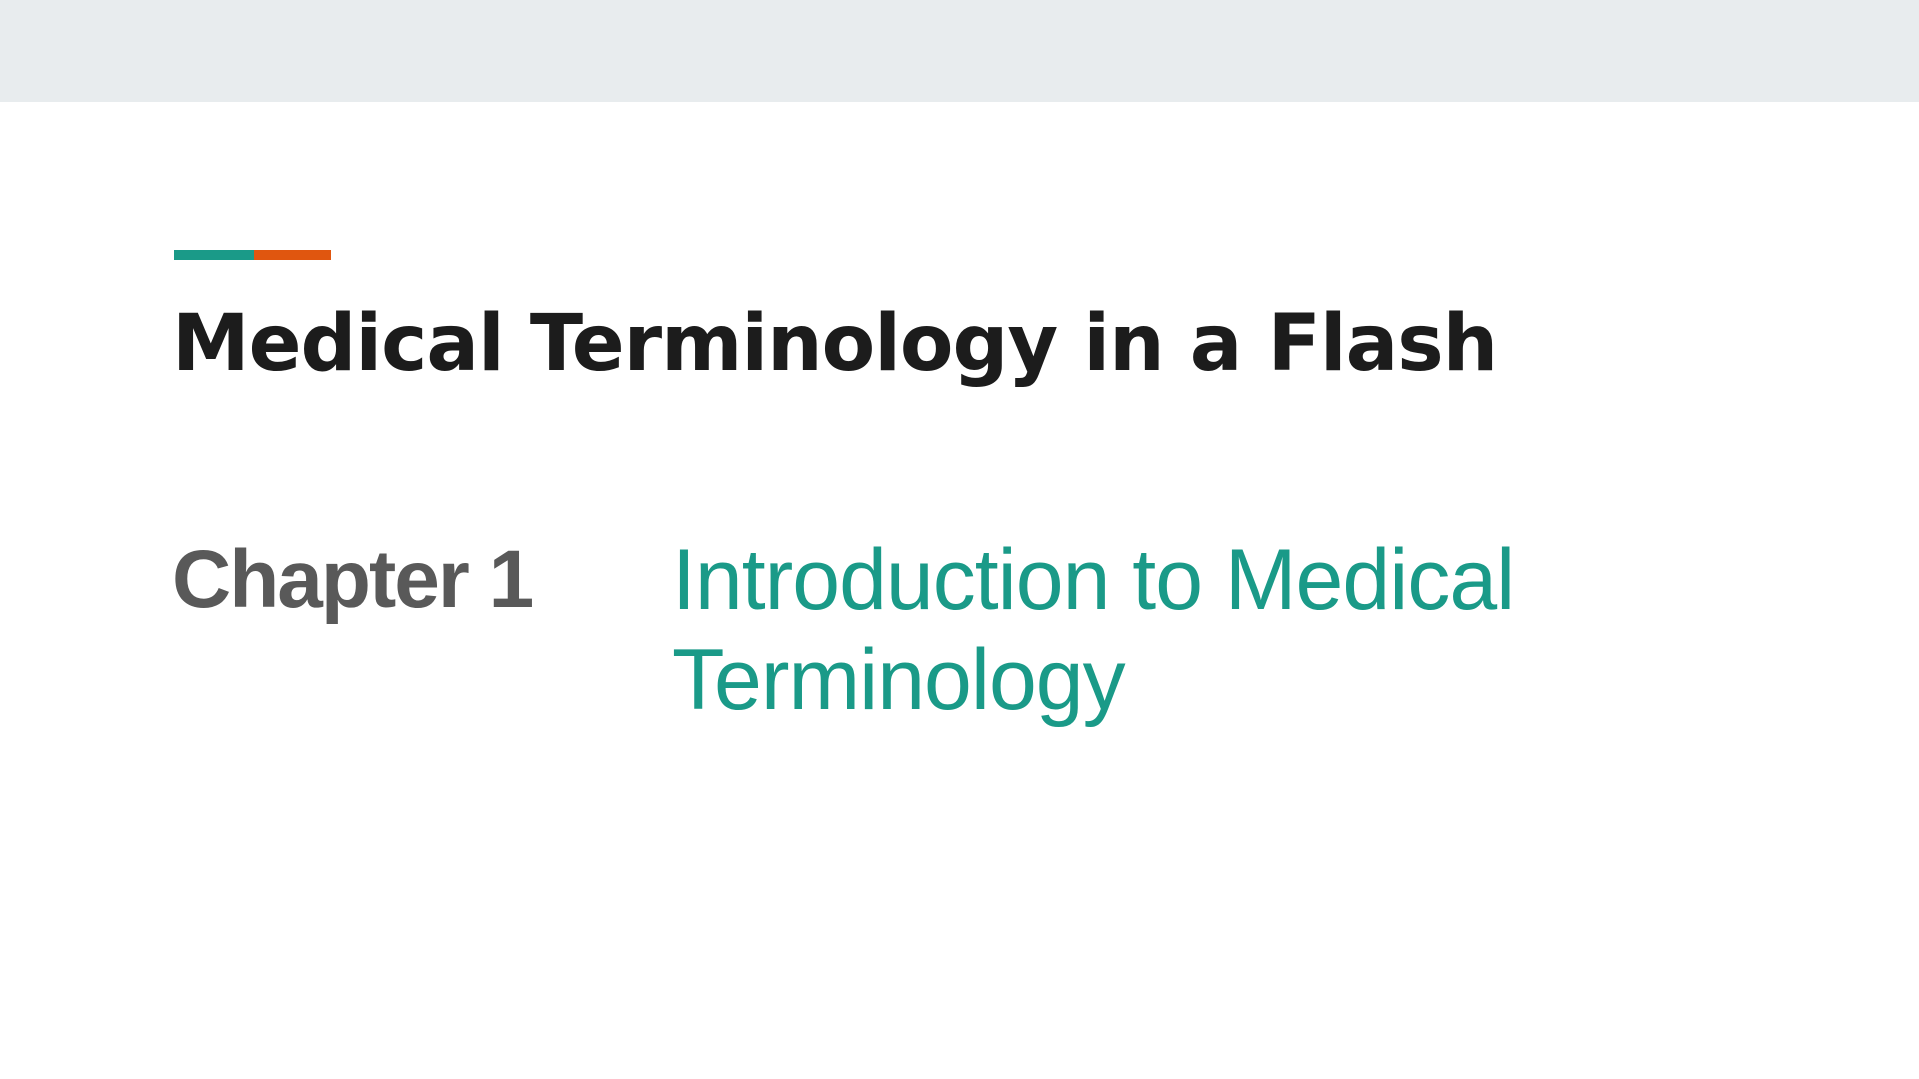 This screenshot has height=1079, width=1919. What do you see at coordinates (214, 255) in the screenshot?
I see `accent-bar-teal` at bounding box center [214, 255].